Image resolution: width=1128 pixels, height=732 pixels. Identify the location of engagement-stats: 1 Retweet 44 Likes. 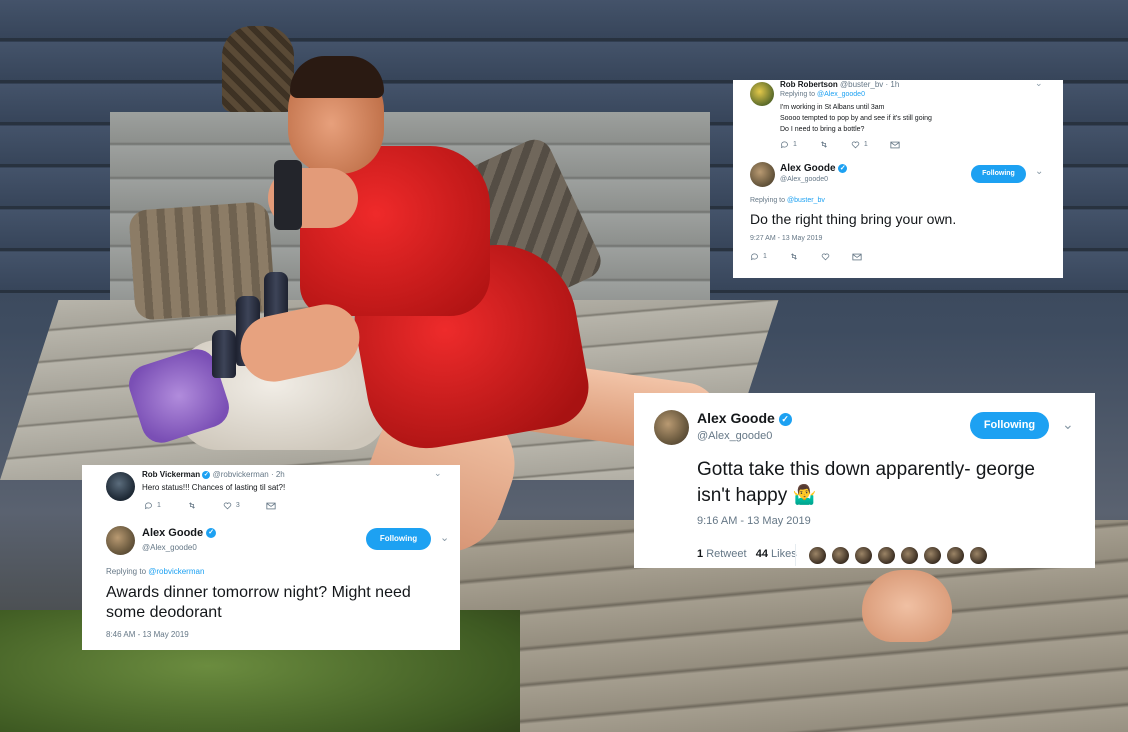
(747, 554).